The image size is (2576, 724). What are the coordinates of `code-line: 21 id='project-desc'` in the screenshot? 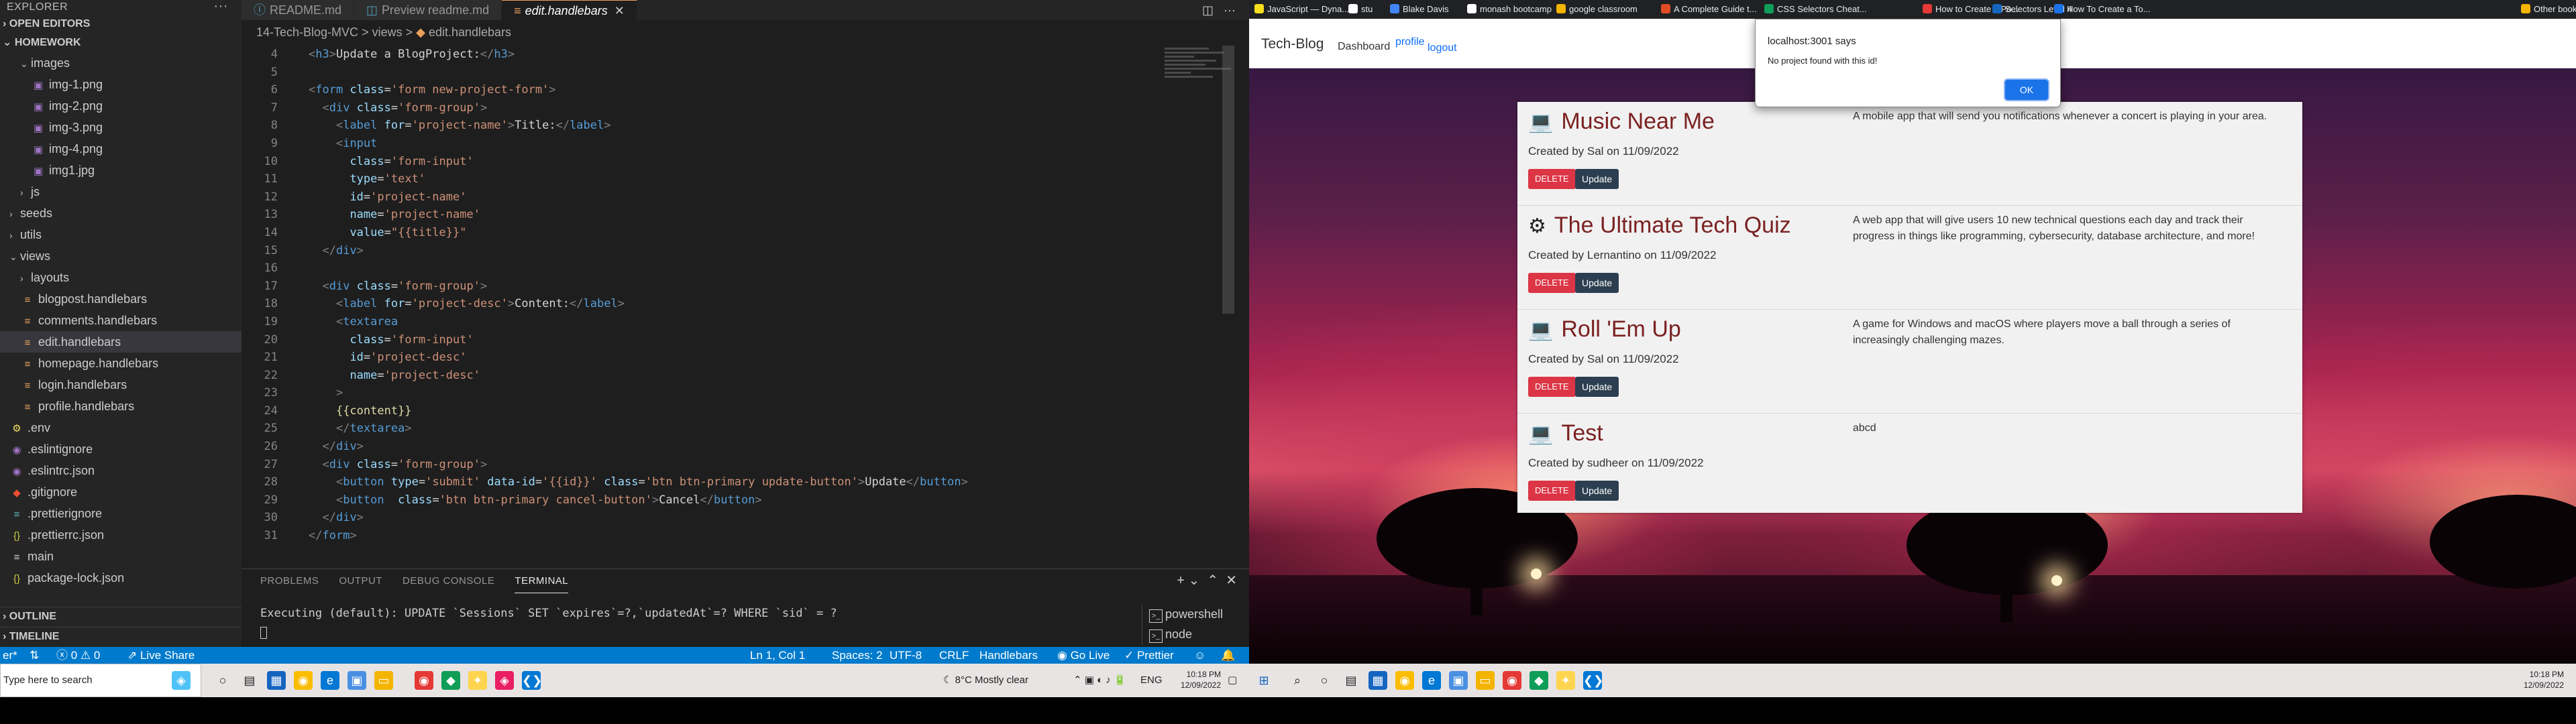 It's located at (737, 358).